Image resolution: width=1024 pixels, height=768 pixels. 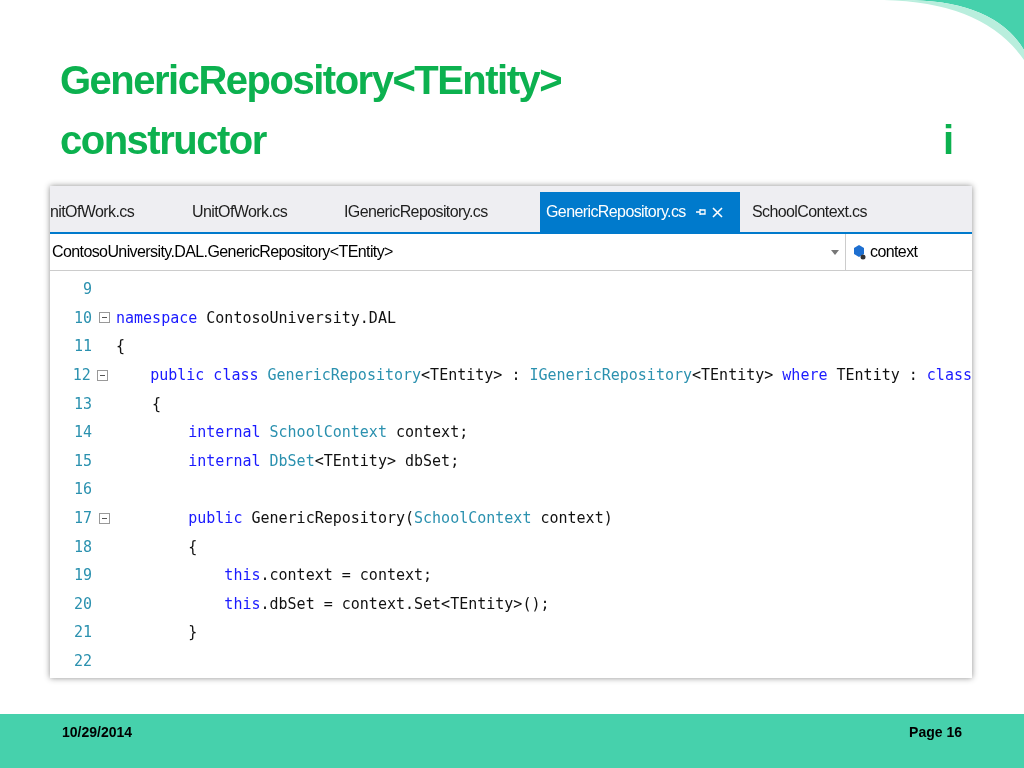 What do you see at coordinates (82, 518) in the screenshot?
I see `line-number: 17` at bounding box center [82, 518].